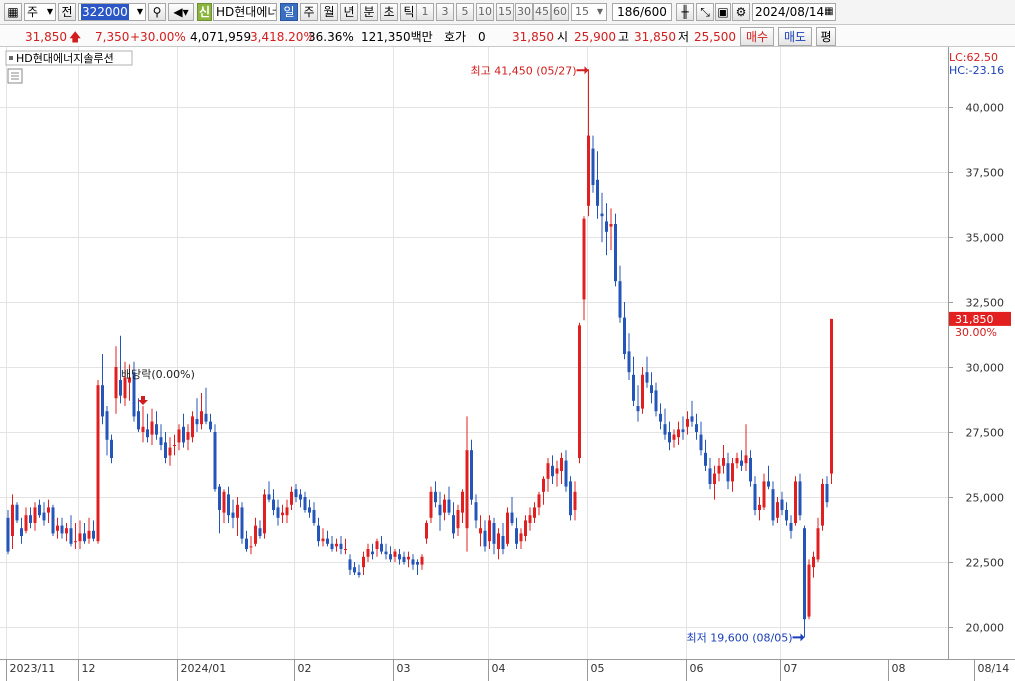  Describe the element at coordinates (445, 12) in the screenshot. I see `interval-3: 3` at that location.